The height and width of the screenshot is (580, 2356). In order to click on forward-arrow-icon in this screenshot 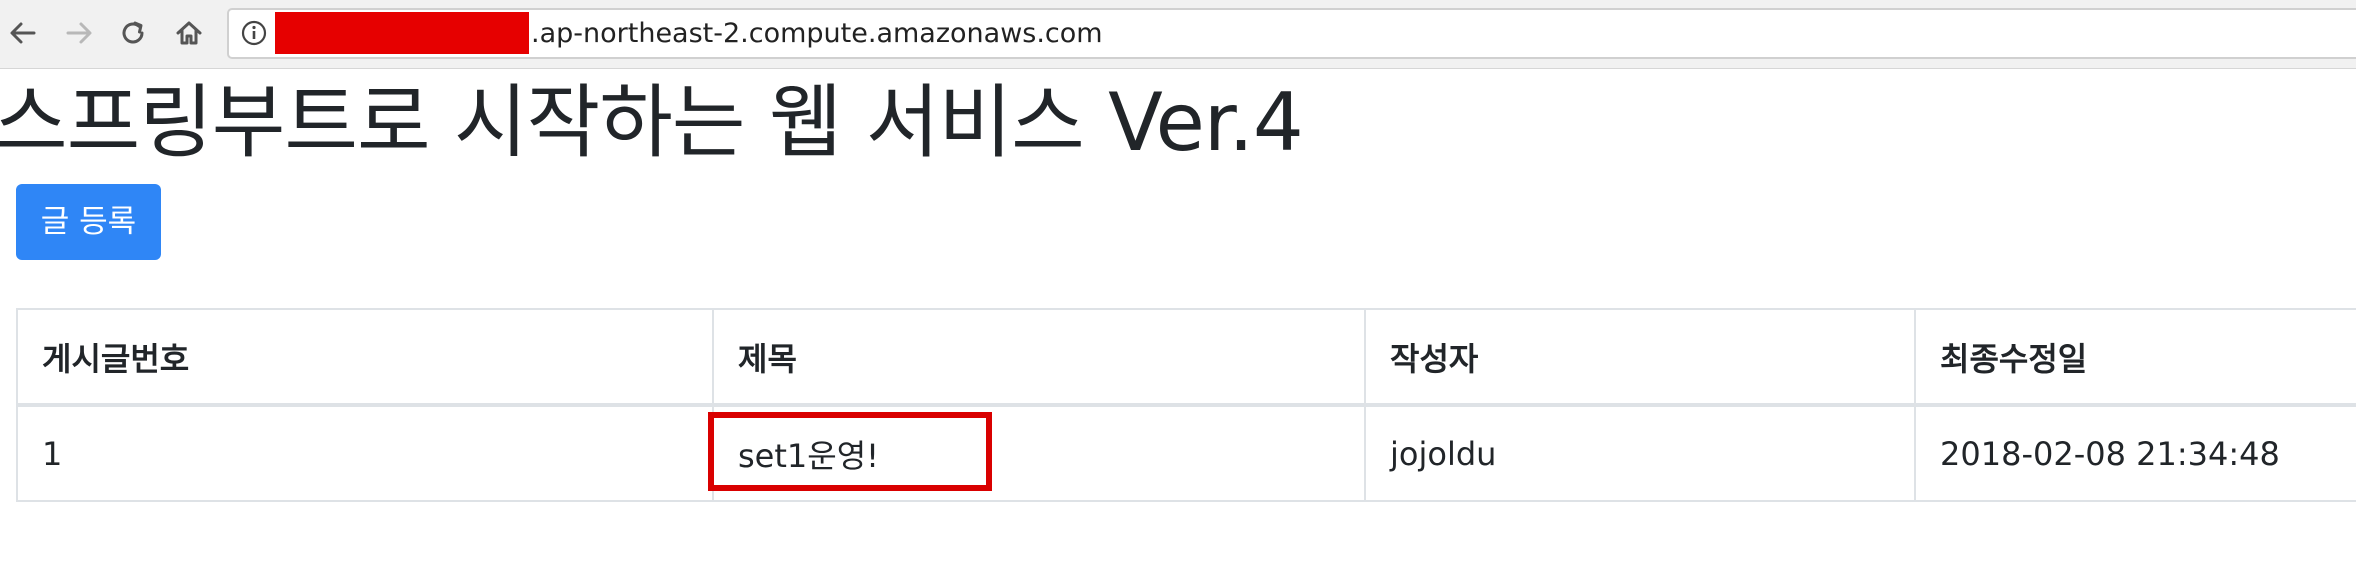, I will do `click(79, 33)`.